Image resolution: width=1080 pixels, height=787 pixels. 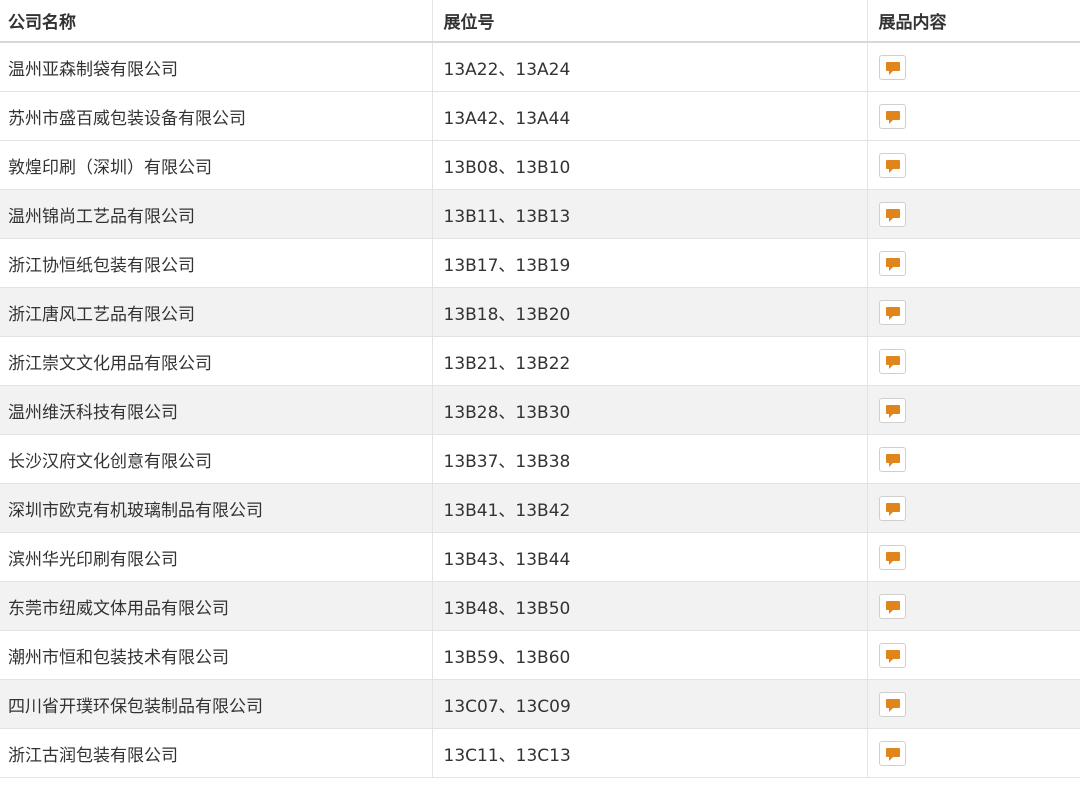 What do you see at coordinates (650, 116) in the screenshot?
I see `booth-number-cell: 13A42、13A44` at bounding box center [650, 116].